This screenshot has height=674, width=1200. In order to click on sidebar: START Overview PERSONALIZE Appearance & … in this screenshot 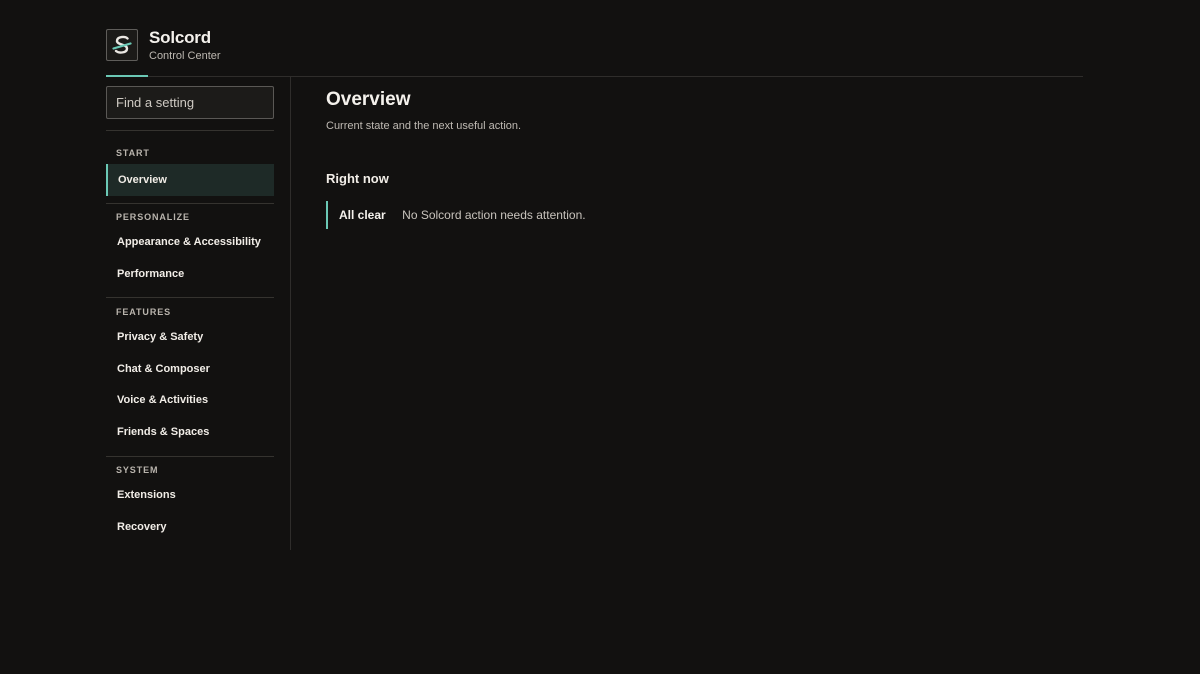, I will do `click(198, 313)`.